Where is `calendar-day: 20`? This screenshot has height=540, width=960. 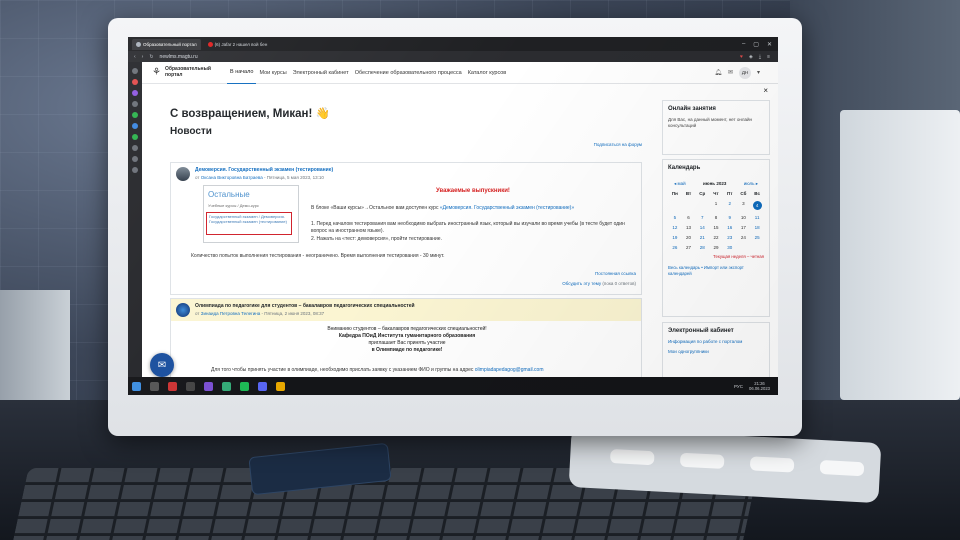 calendar-day: 20 is located at coordinates (689, 237).